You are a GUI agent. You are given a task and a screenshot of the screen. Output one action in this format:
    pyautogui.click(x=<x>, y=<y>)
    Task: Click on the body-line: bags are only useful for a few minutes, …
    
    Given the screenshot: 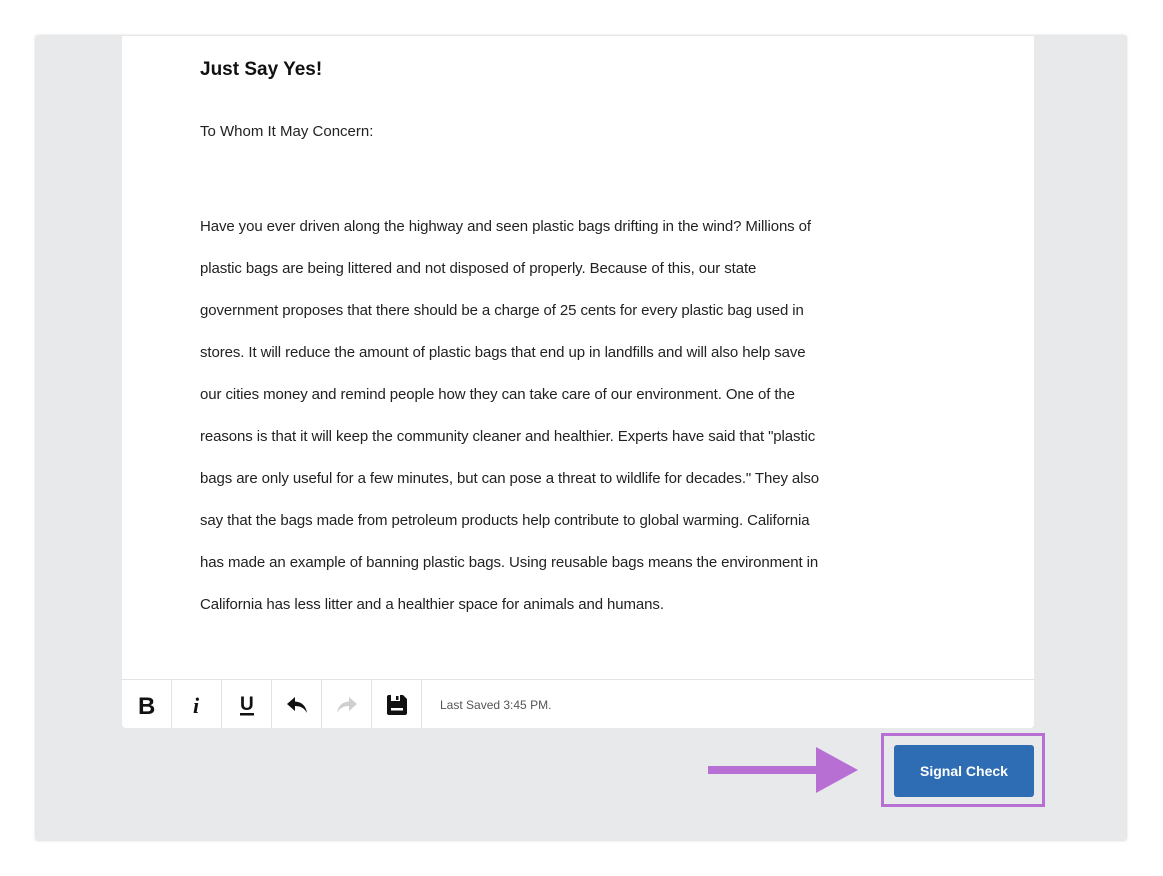 What is the action you would take?
    pyautogui.click(x=510, y=478)
    